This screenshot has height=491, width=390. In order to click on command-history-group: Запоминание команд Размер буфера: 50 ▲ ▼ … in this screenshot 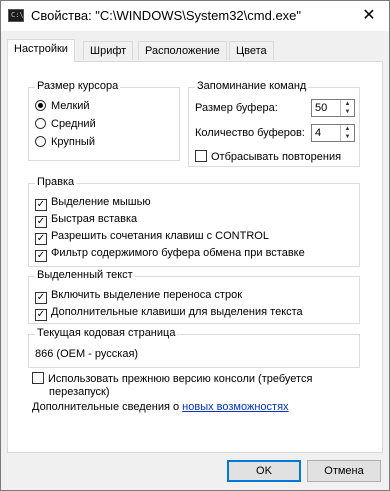, I will do `click(274, 123)`.